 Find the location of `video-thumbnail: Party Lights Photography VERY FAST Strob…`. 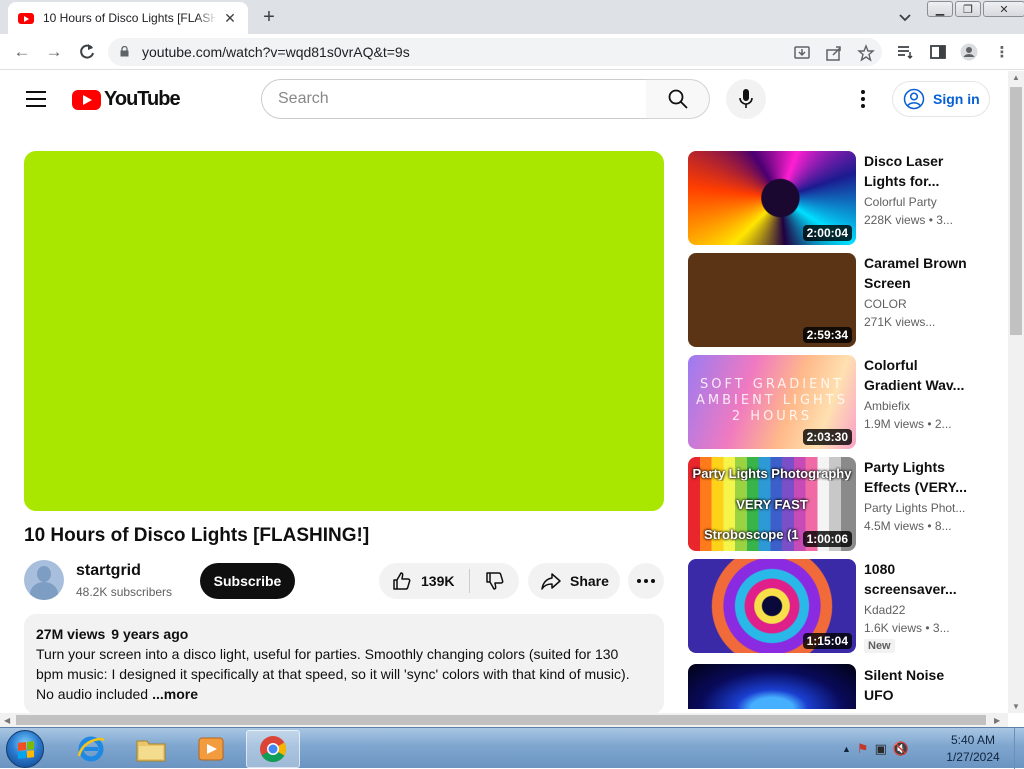

video-thumbnail: Party Lights Photography VERY FAST Strob… is located at coordinates (772, 504).